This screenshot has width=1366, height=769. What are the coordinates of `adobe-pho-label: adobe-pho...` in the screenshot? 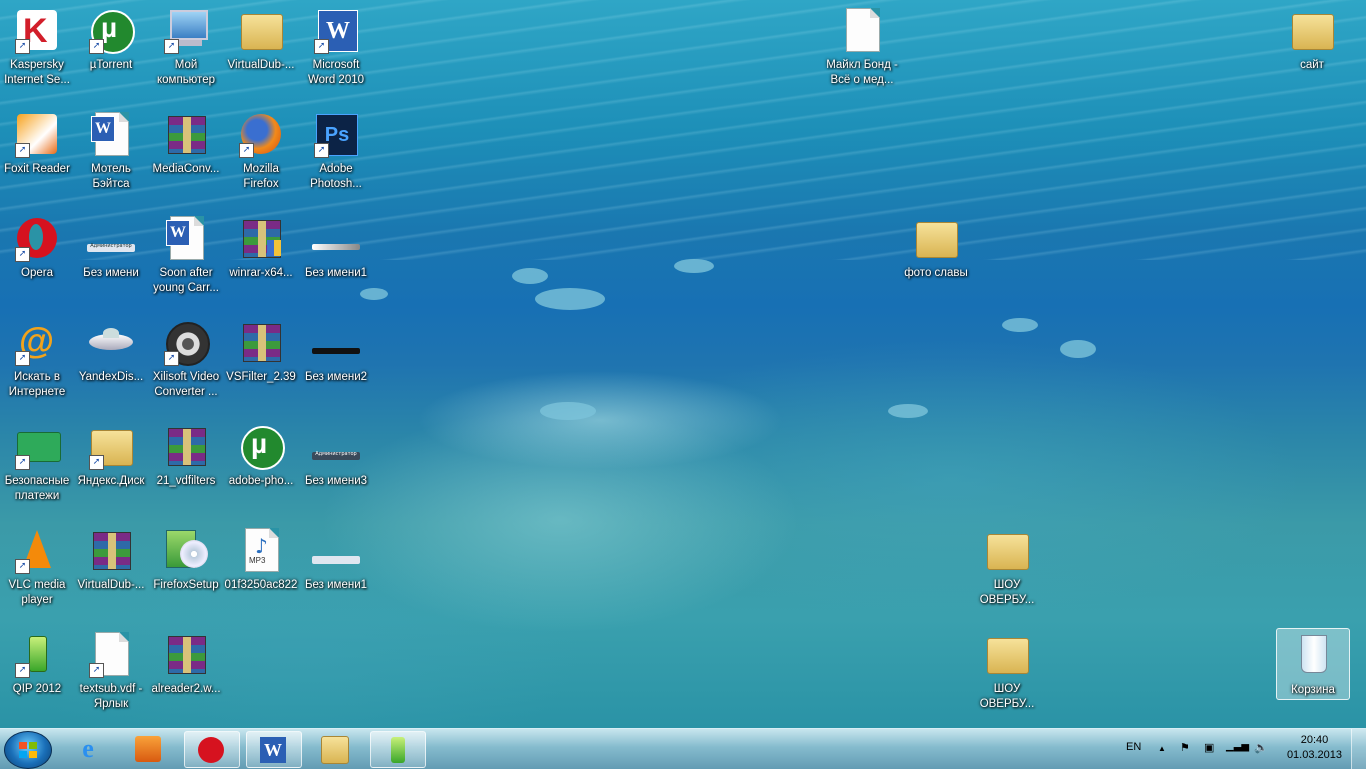 It's located at (261, 481).